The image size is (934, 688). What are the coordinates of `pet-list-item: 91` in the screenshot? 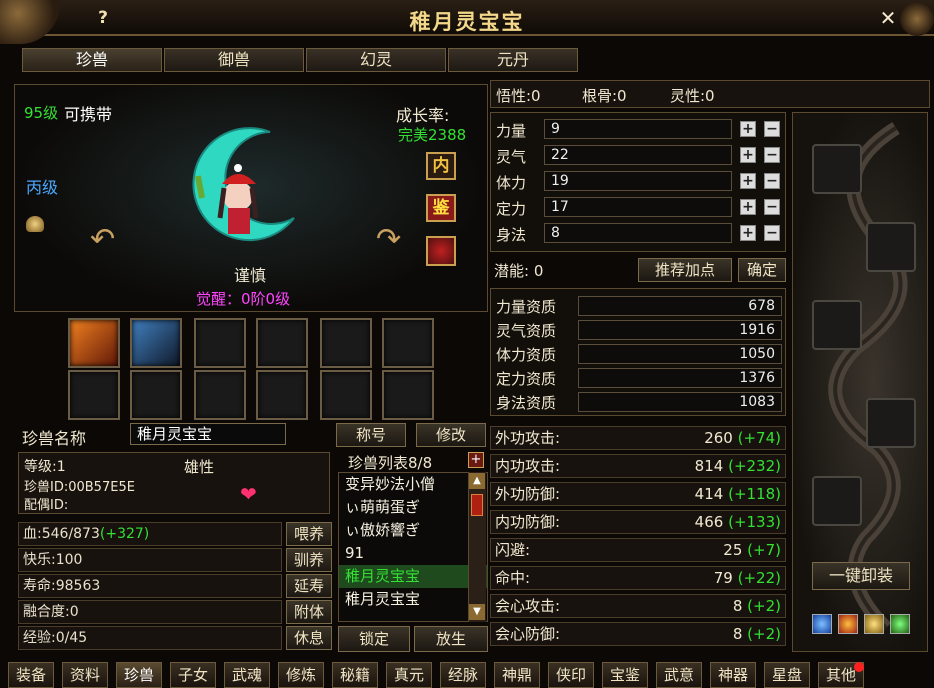 It's located at (413, 553).